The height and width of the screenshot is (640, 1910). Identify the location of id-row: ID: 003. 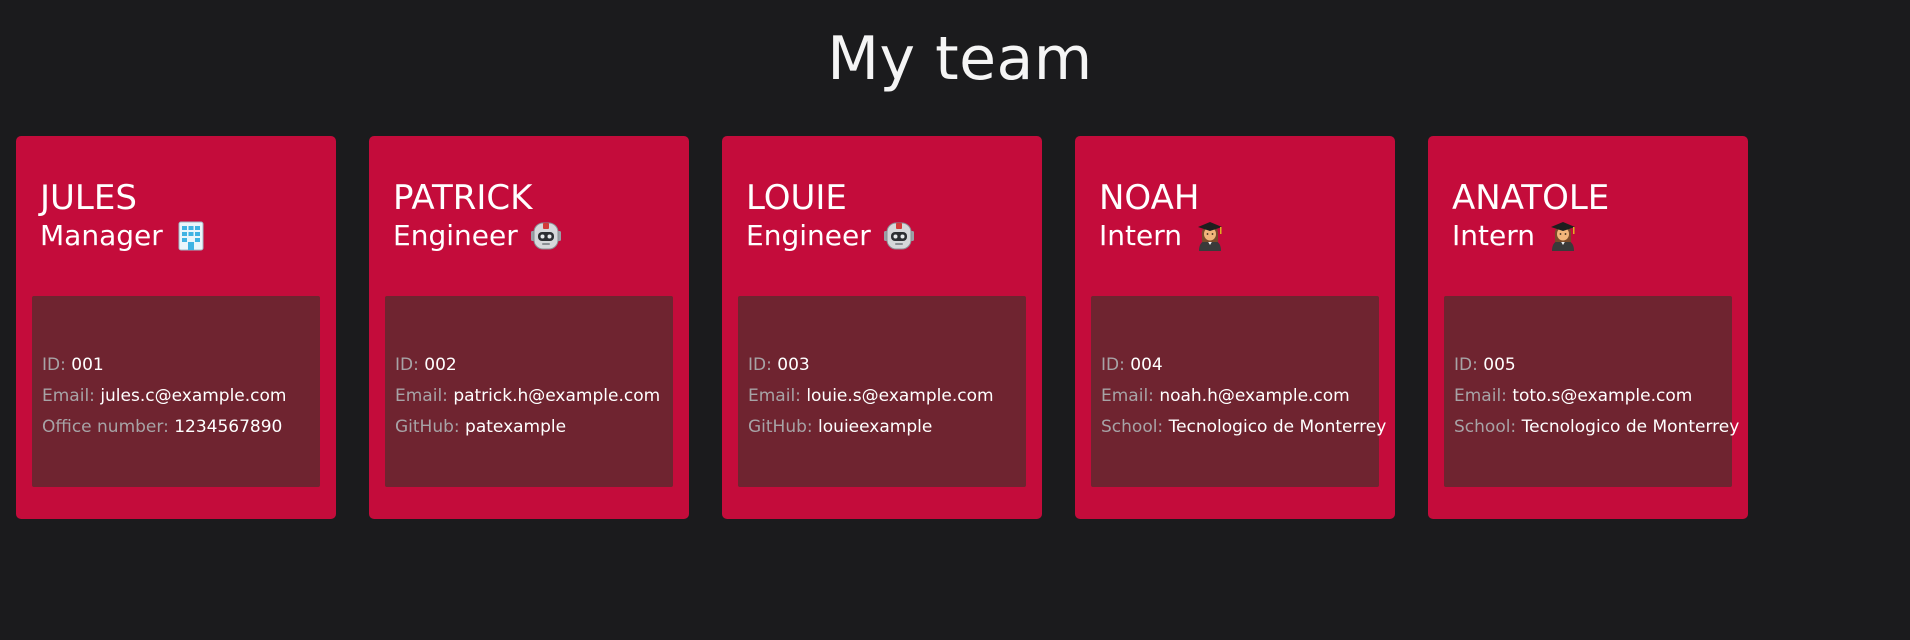
(882, 365).